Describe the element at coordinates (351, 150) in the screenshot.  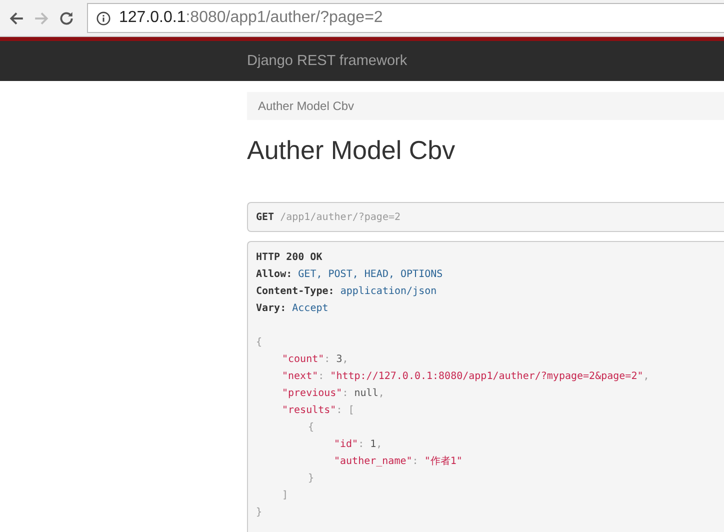
I see `page-title: Auther Model Cbv` at that location.